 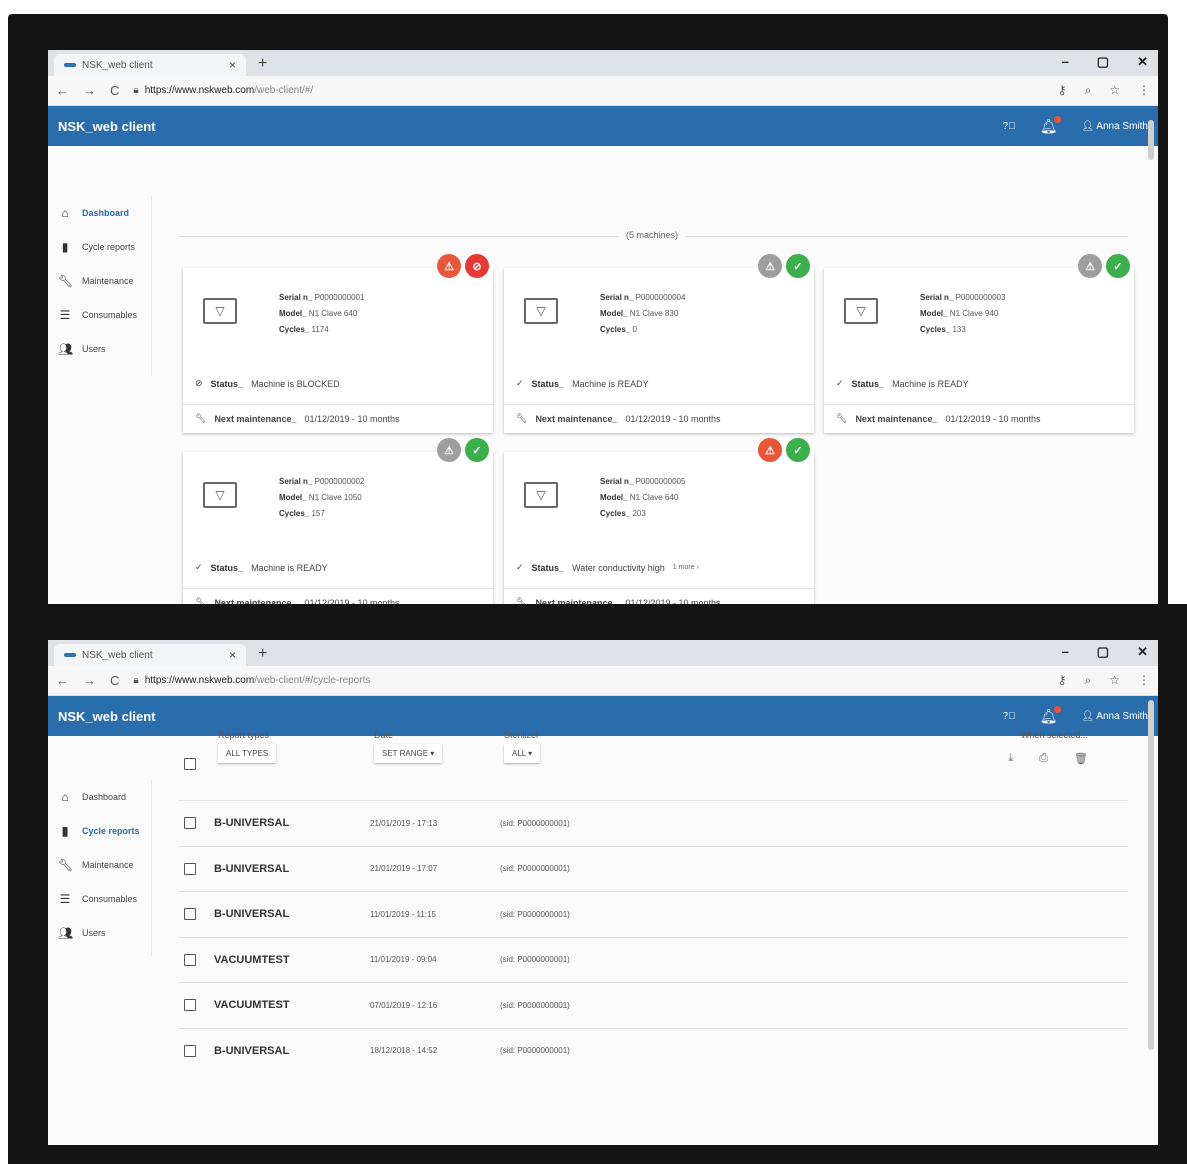 I want to click on date-label: Date, so click(x=384, y=735).